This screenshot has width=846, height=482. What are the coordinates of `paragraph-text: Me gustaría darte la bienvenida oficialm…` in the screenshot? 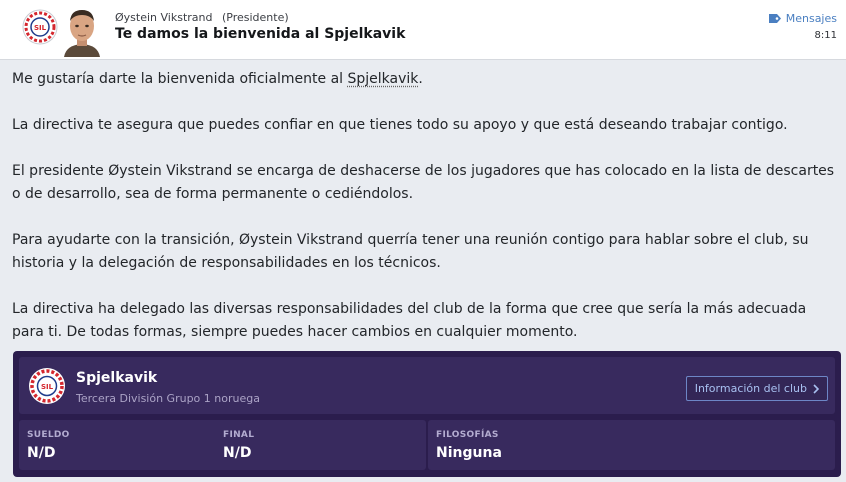 It's located at (180, 79).